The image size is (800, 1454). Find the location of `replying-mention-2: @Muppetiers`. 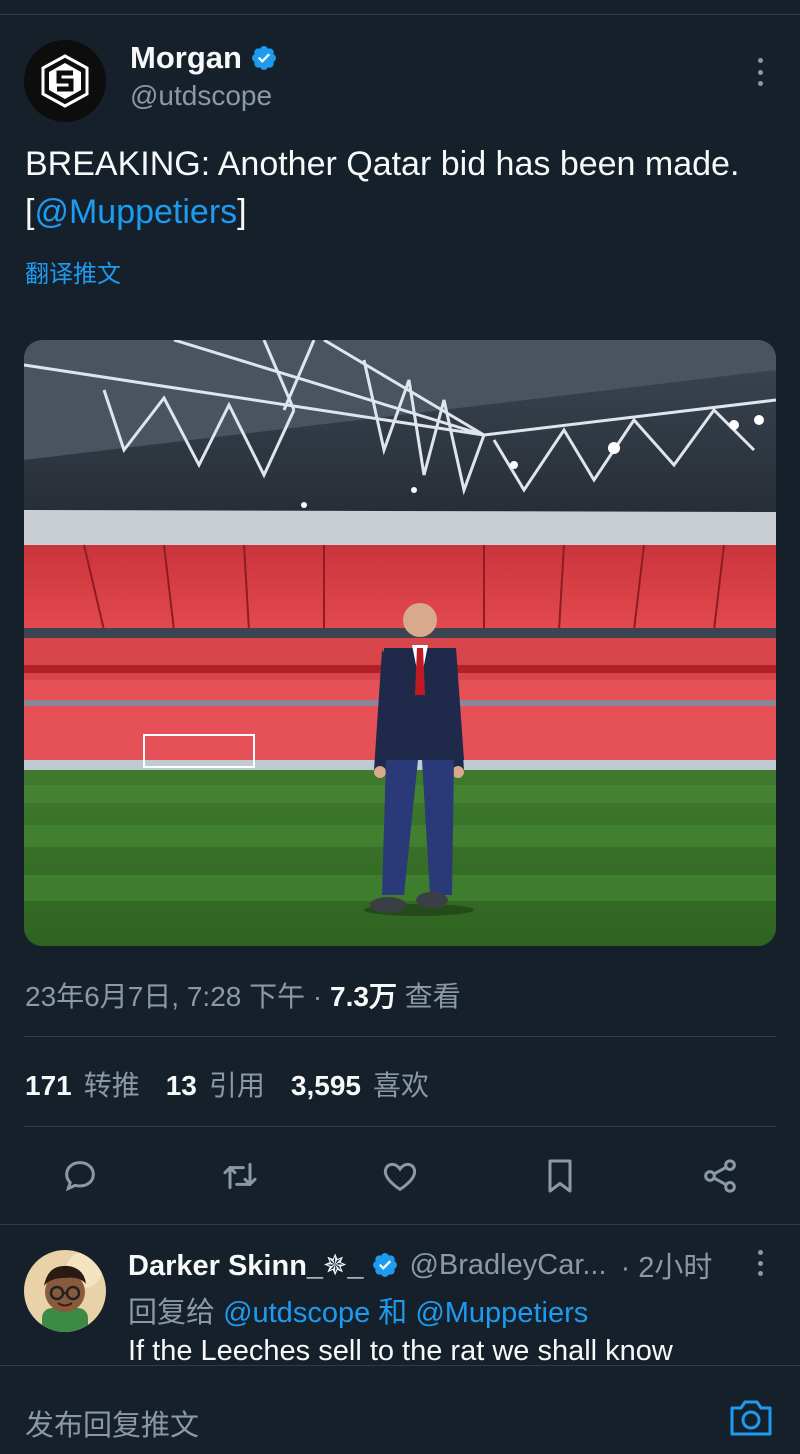

replying-mention-2: @Muppetiers is located at coordinates (501, 1313).